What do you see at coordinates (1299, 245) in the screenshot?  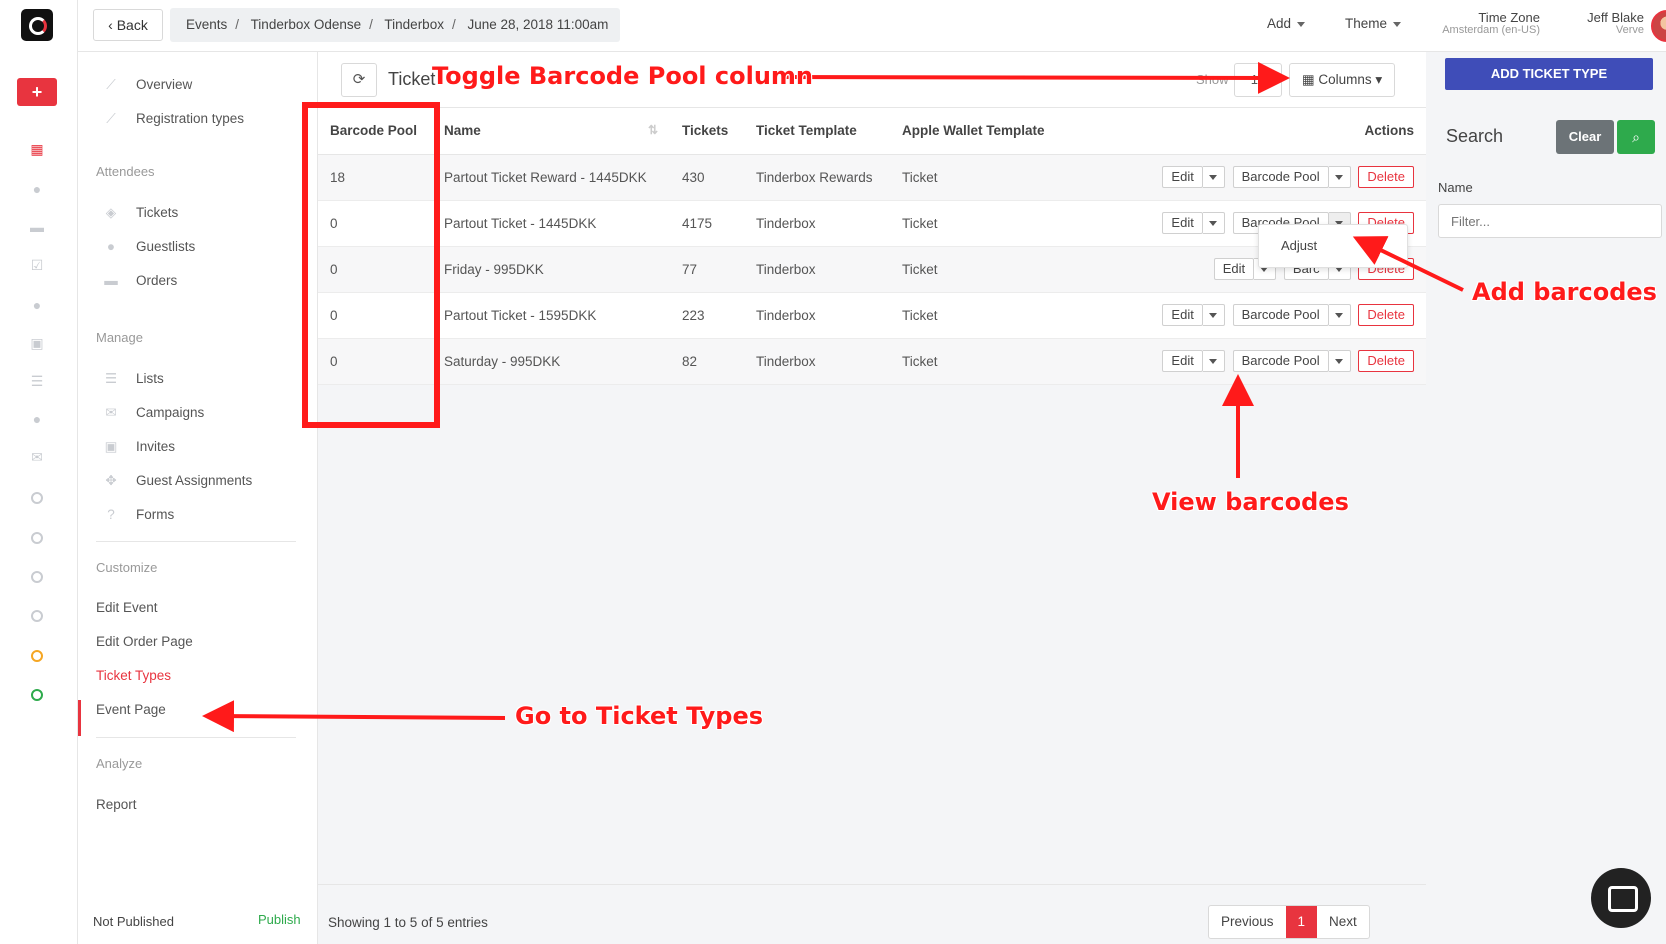 I see `dropdown-item-adjust: Adjust` at bounding box center [1299, 245].